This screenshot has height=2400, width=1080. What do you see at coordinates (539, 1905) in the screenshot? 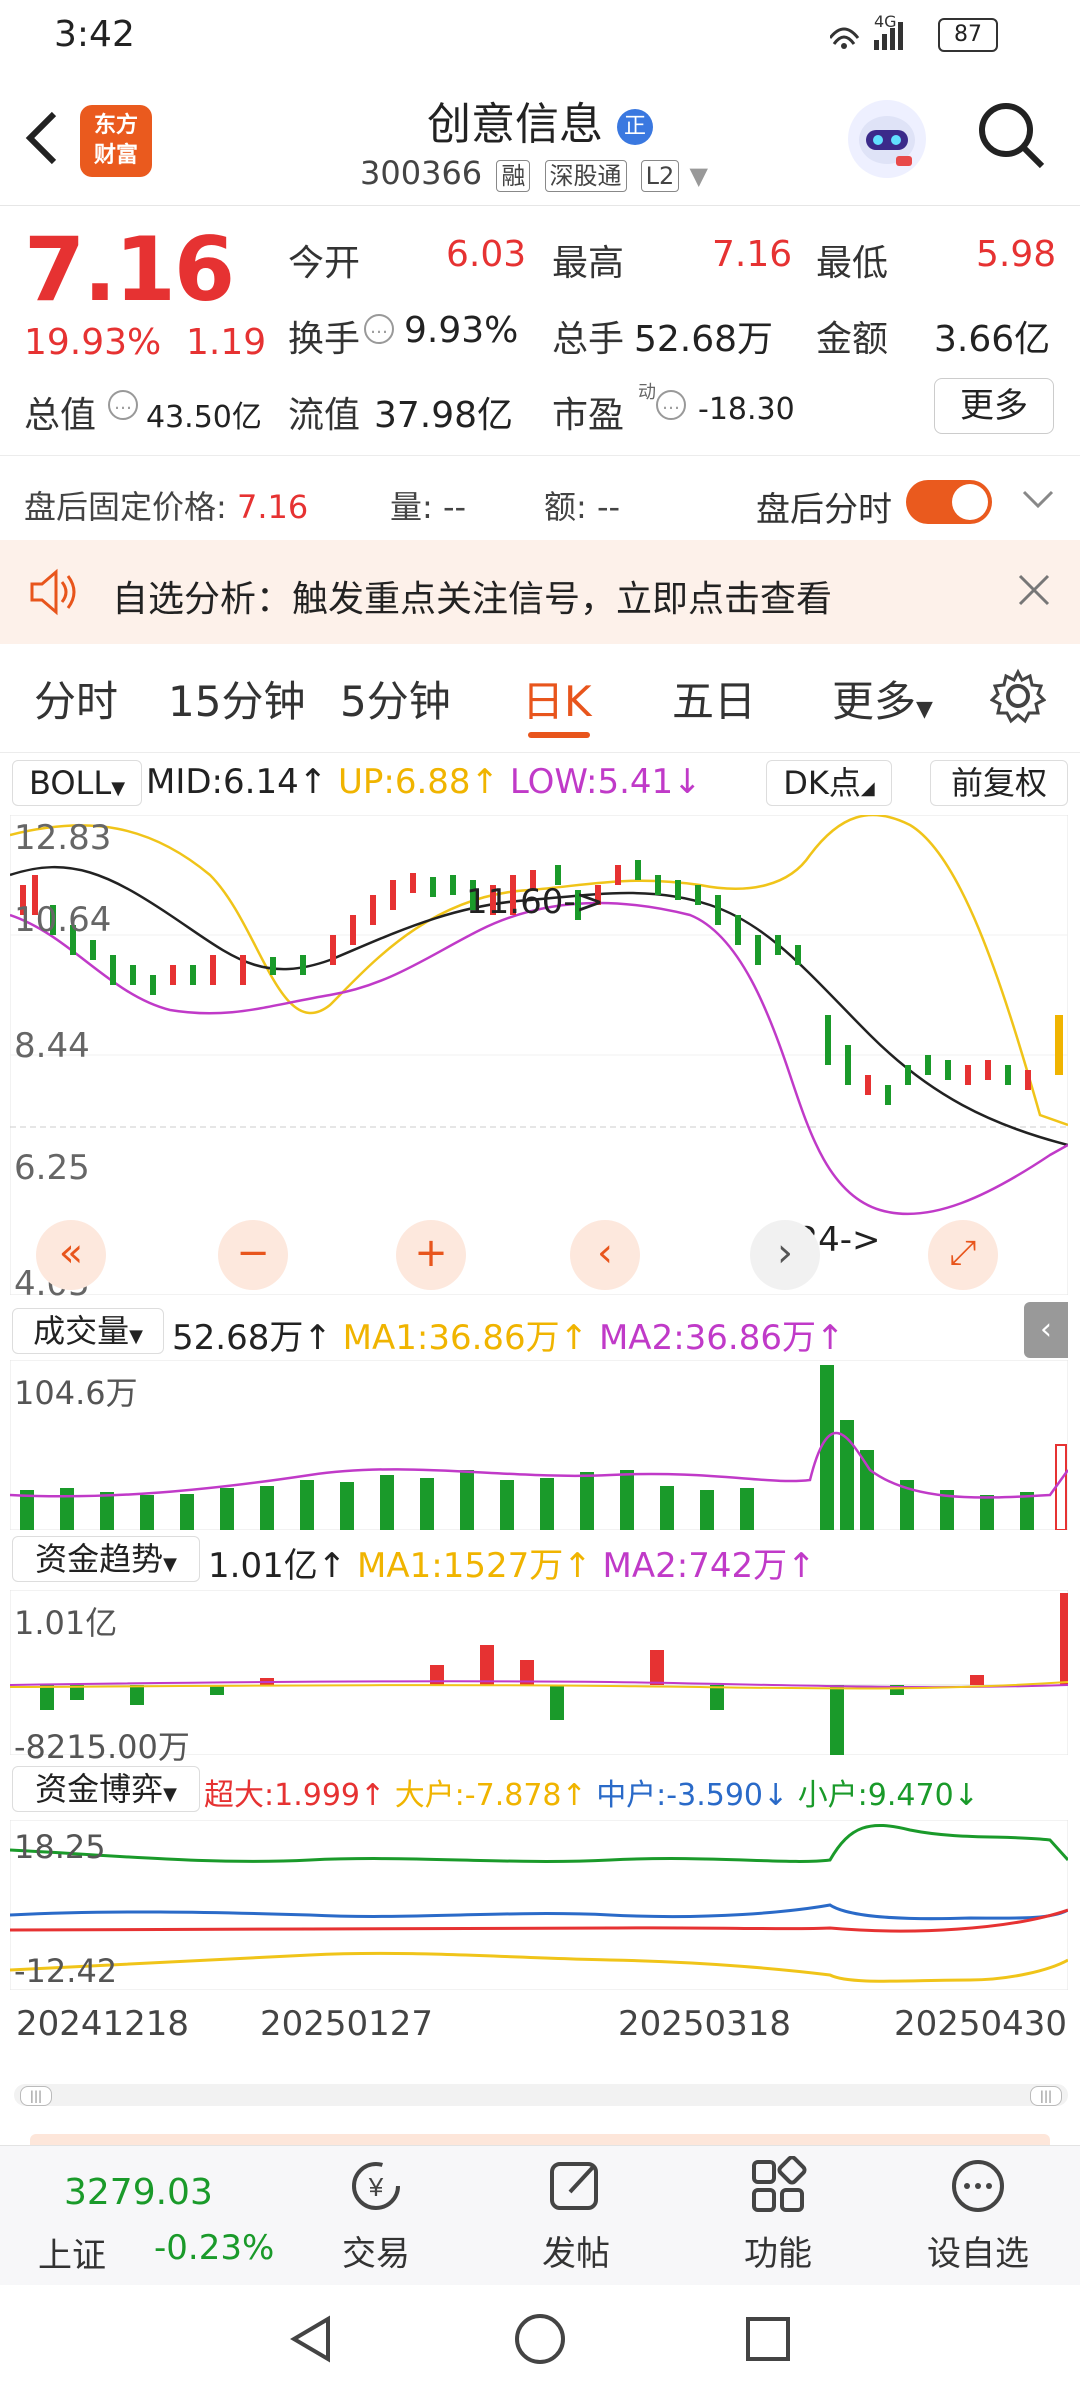
I see `fund-game-chart` at bounding box center [539, 1905].